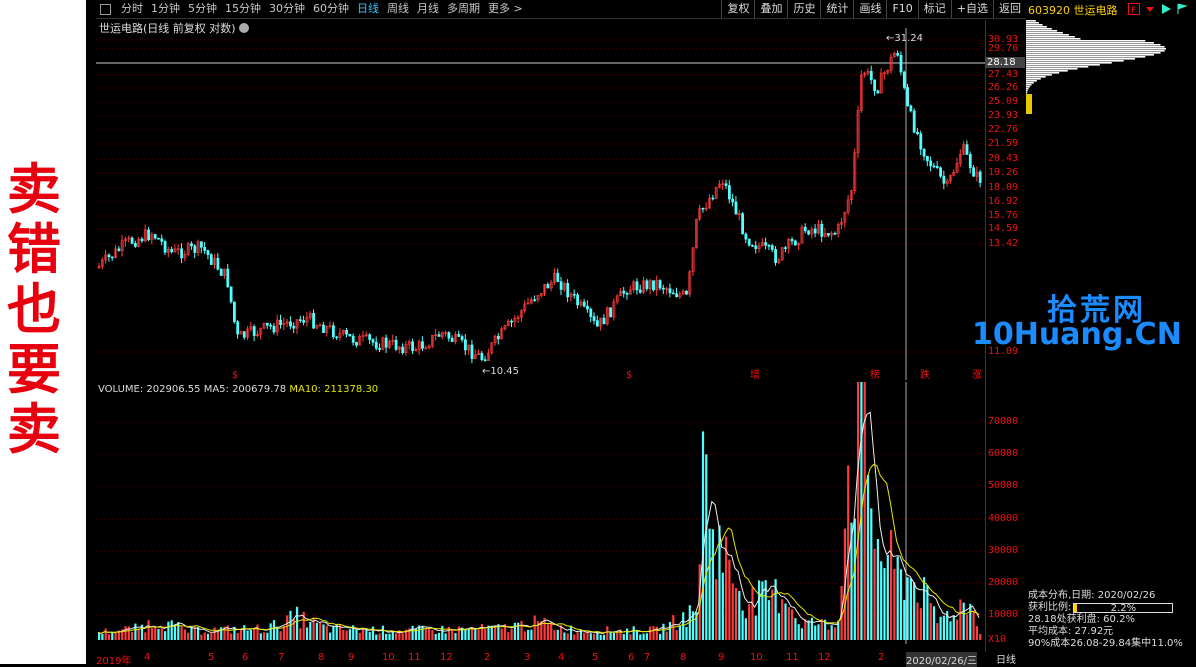 The width and height of the screenshot is (1196, 667). Describe the element at coordinates (1009, 9) in the screenshot. I see `back-button: 返回` at that location.